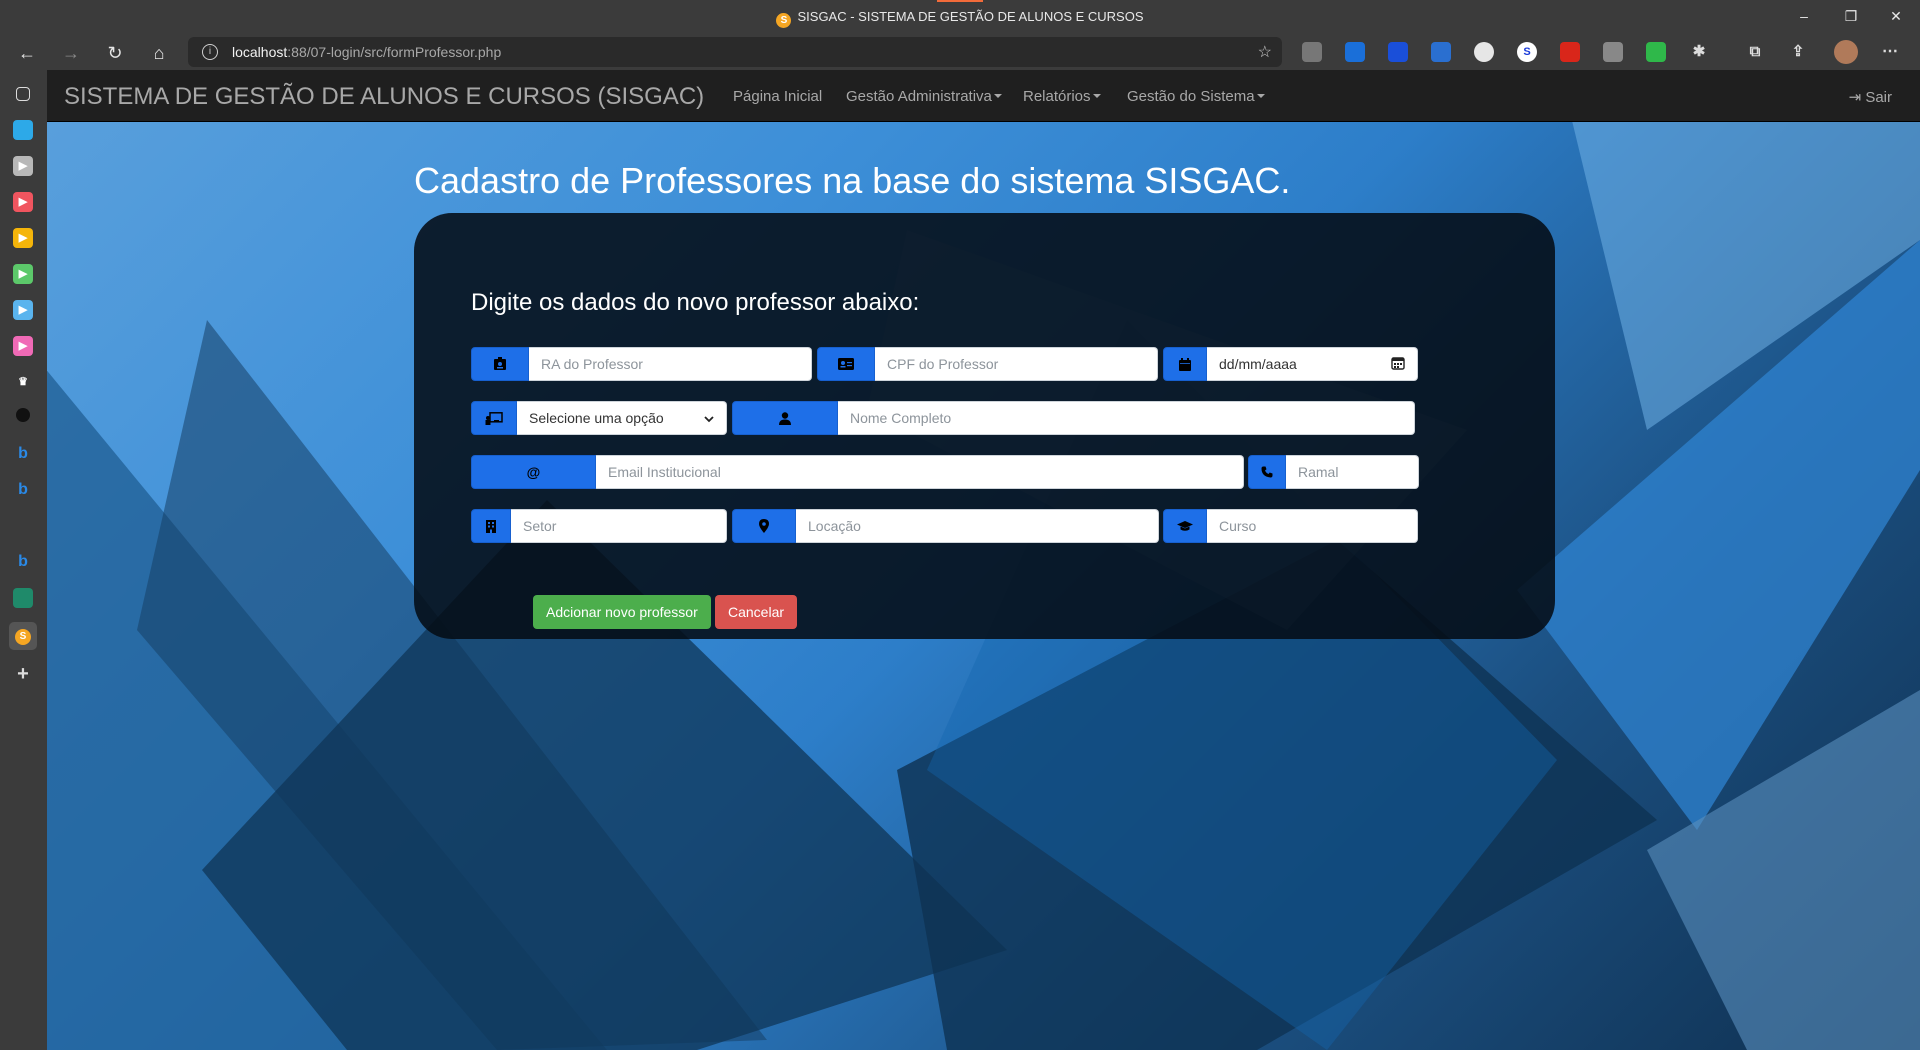 This screenshot has width=1920, height=1050. Describe the element at coordinates (23, 415) in the screenshot. I see `sidebar-circle-icon` at that location.